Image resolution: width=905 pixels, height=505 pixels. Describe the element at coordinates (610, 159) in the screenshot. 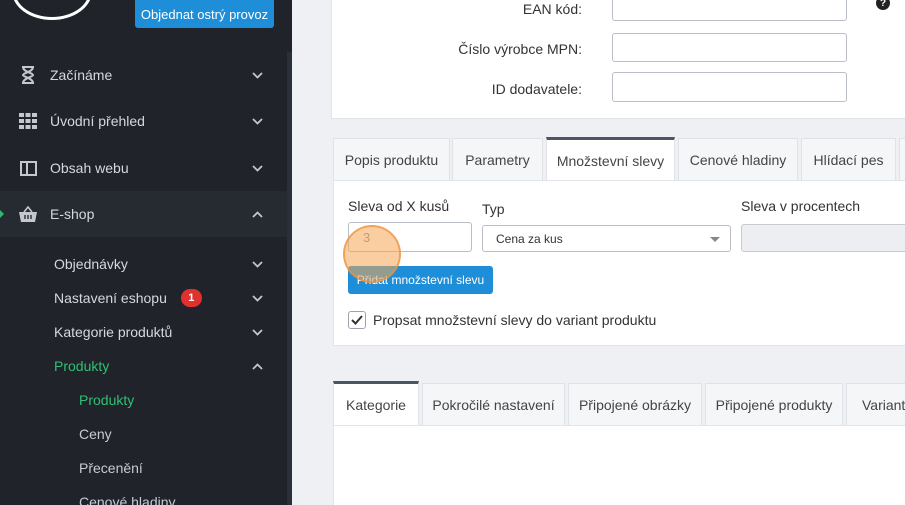

I see `tab-mnozstevni-slevy: Množstevní slevy` at that location.